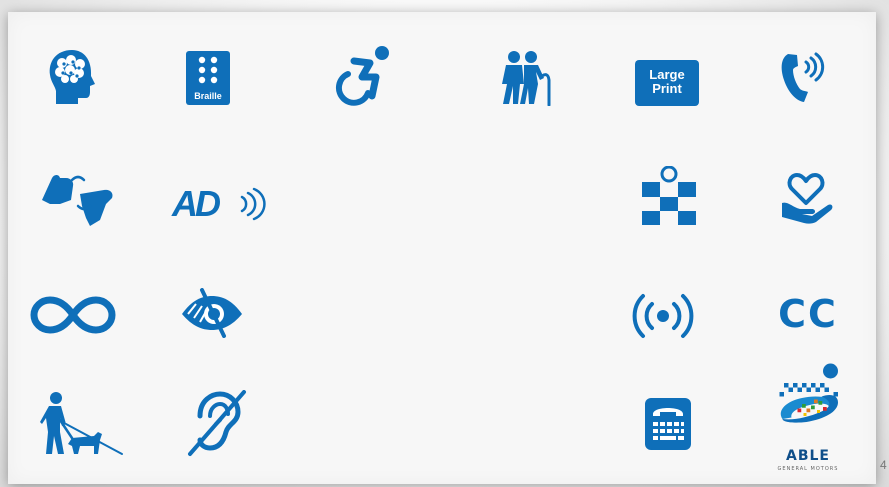 The height and width of the screenshot is (487, 889). I want to click on large-print-icon: Large Print, so click(667, 83).